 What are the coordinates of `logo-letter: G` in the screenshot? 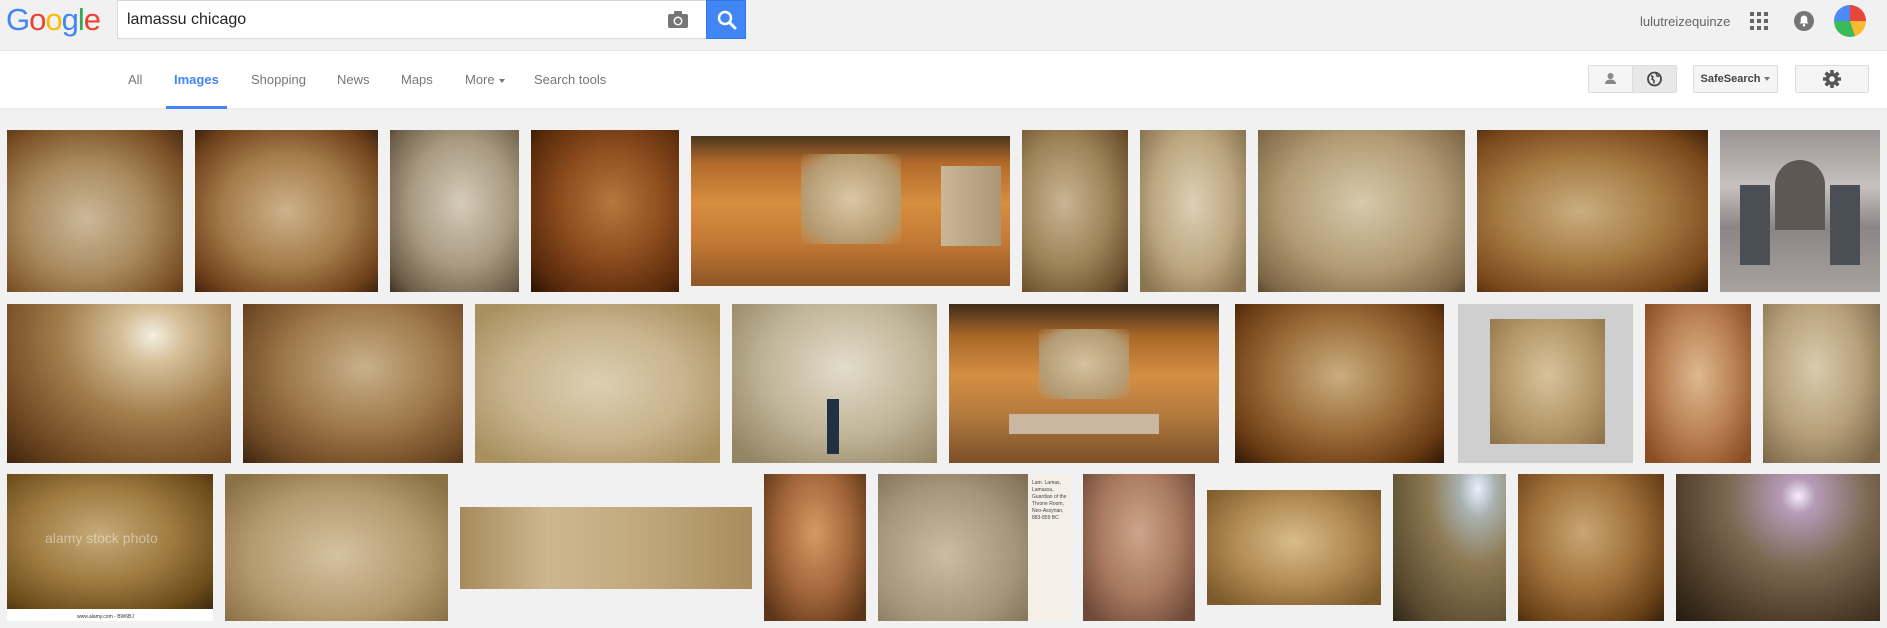 It's located at (18, 19).